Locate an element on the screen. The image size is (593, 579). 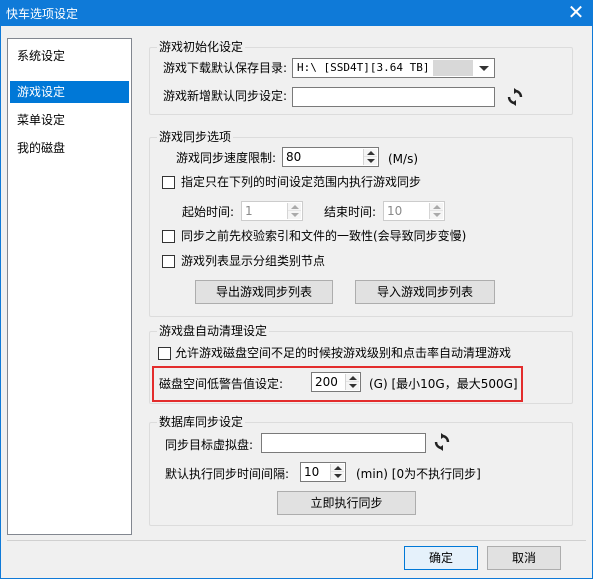
disk-warning-label: 磁盘空间低警告值设定: is located at coordinates (221, 384).